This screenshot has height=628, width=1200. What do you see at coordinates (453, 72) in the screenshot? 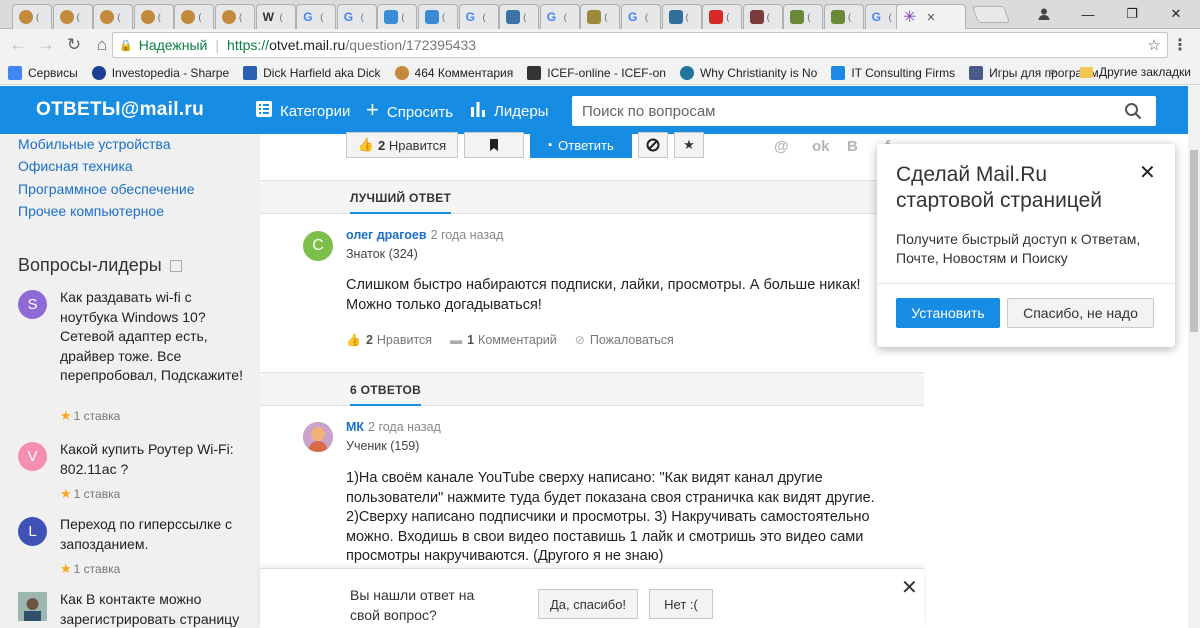
I see `bookmark-item: 464 Комментария` at bounding box center [453, 72].